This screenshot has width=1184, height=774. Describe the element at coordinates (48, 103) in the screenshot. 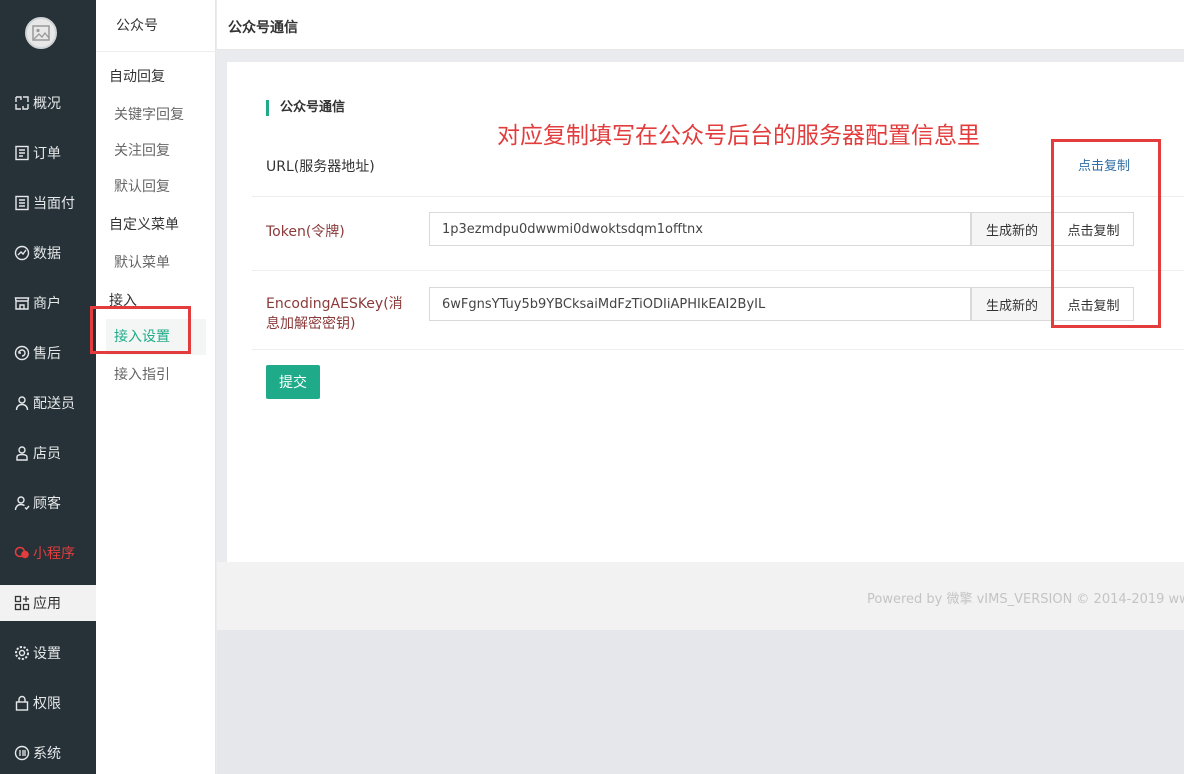

I see `nav-item-overview: 概况` at that location.